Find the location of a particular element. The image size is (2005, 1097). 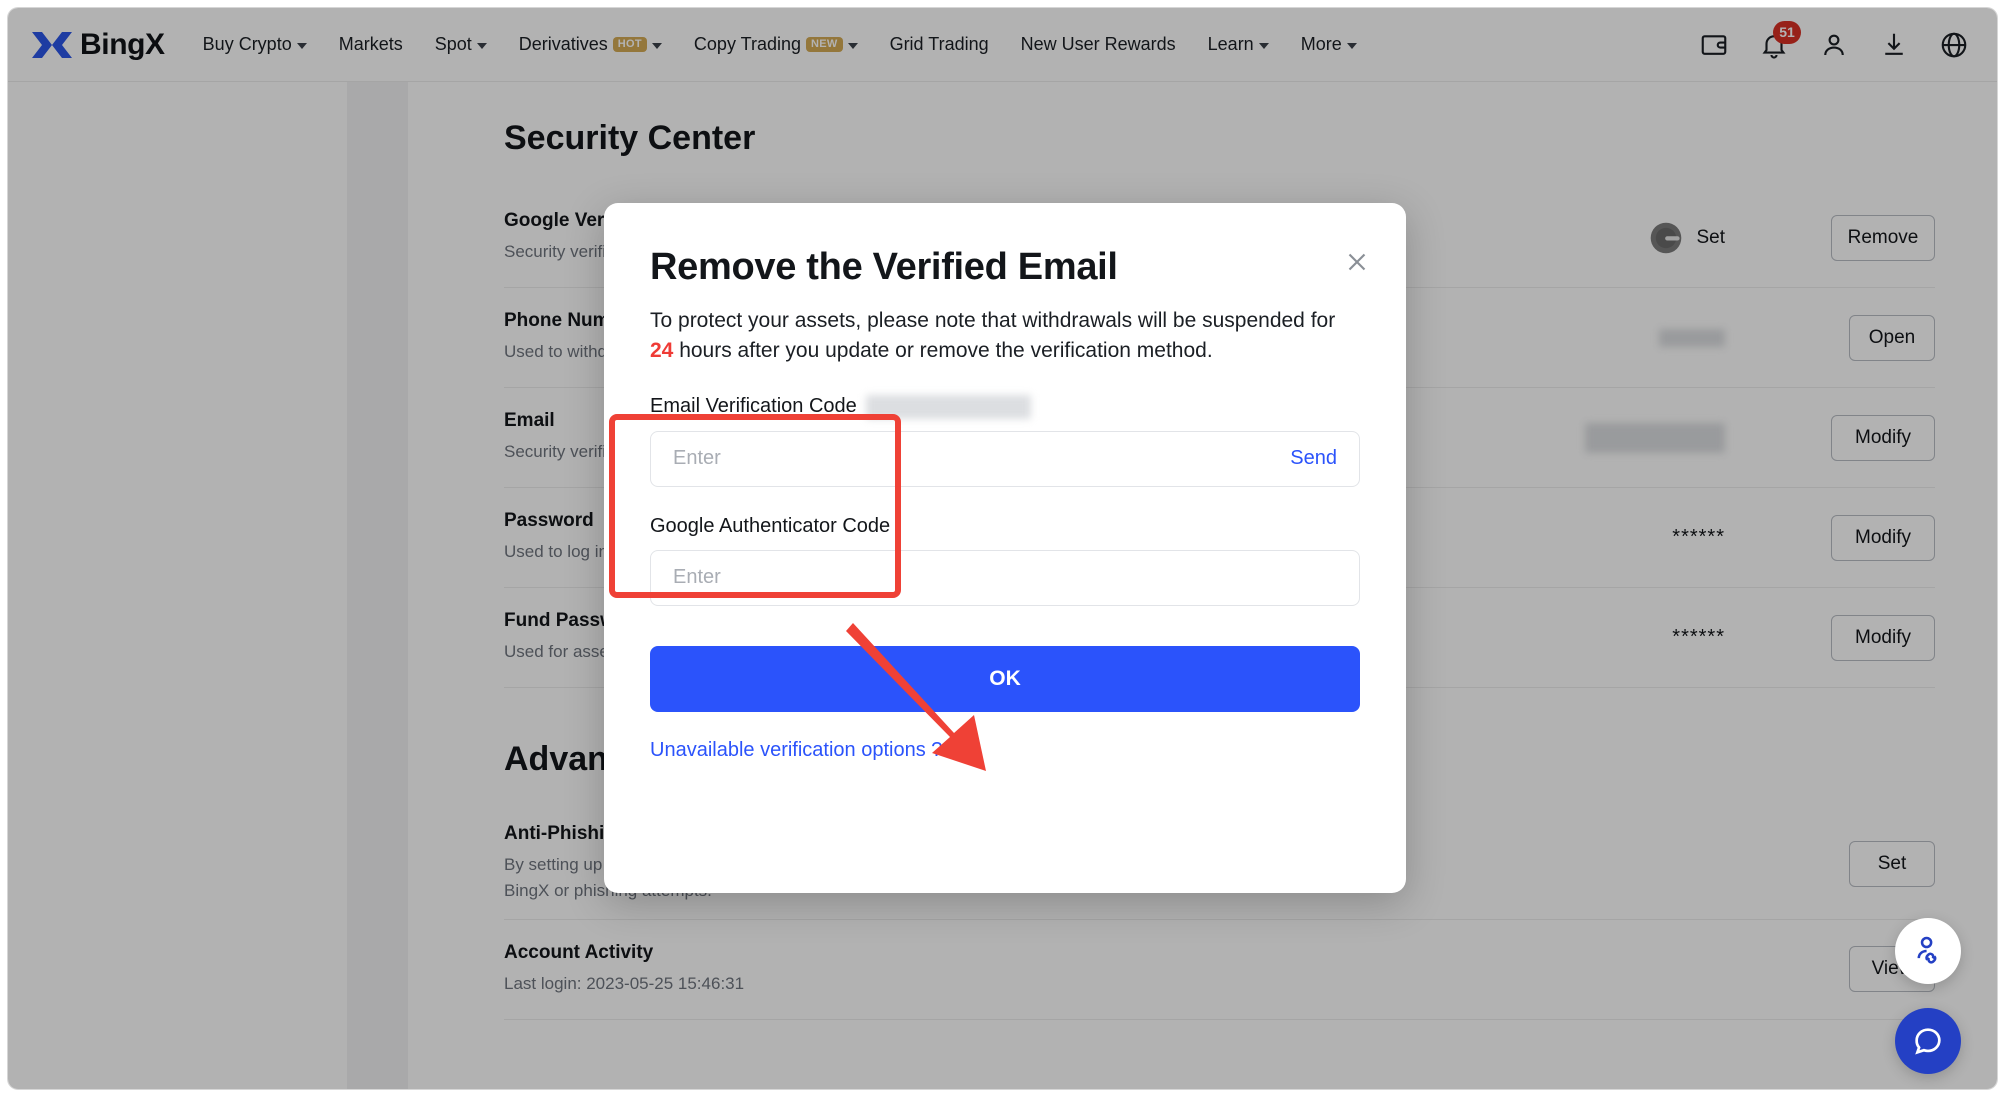

dialog-title: Remove the Verified Email is located at coordinates (884, 267).